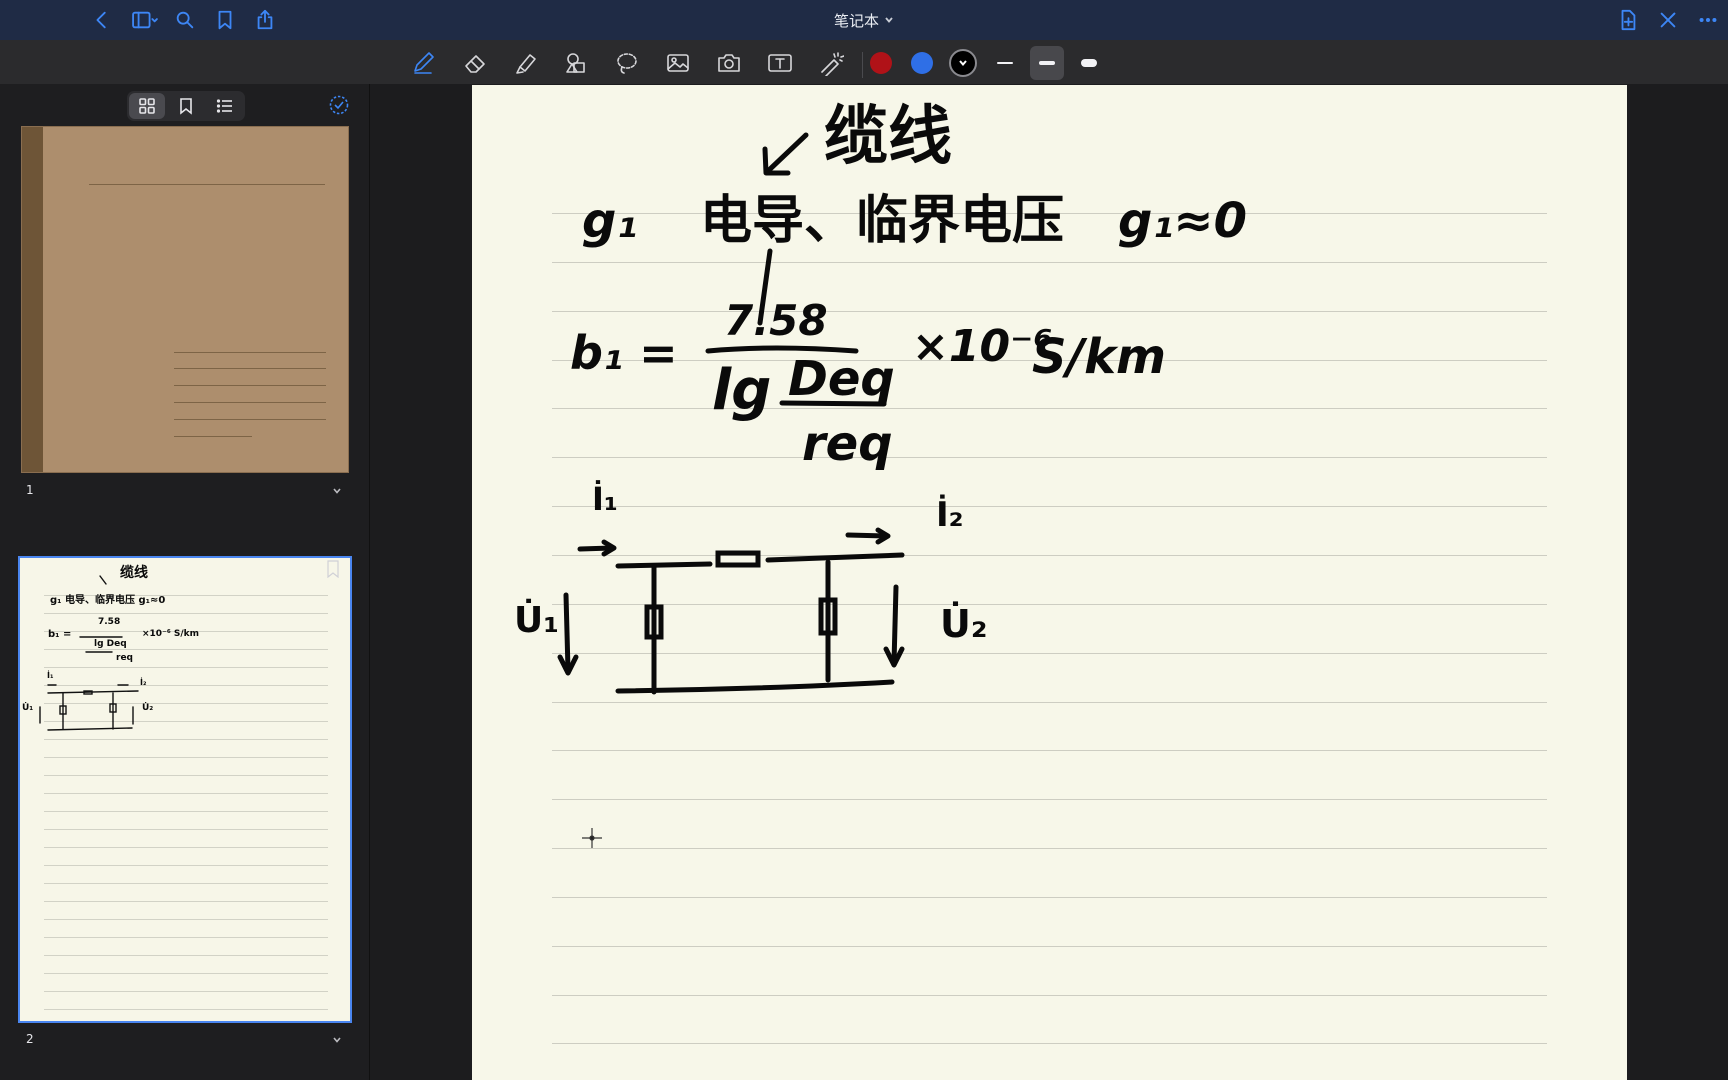 The image size is (1728, 1080). I want to click on toolbar-divider, so click(862, 65).